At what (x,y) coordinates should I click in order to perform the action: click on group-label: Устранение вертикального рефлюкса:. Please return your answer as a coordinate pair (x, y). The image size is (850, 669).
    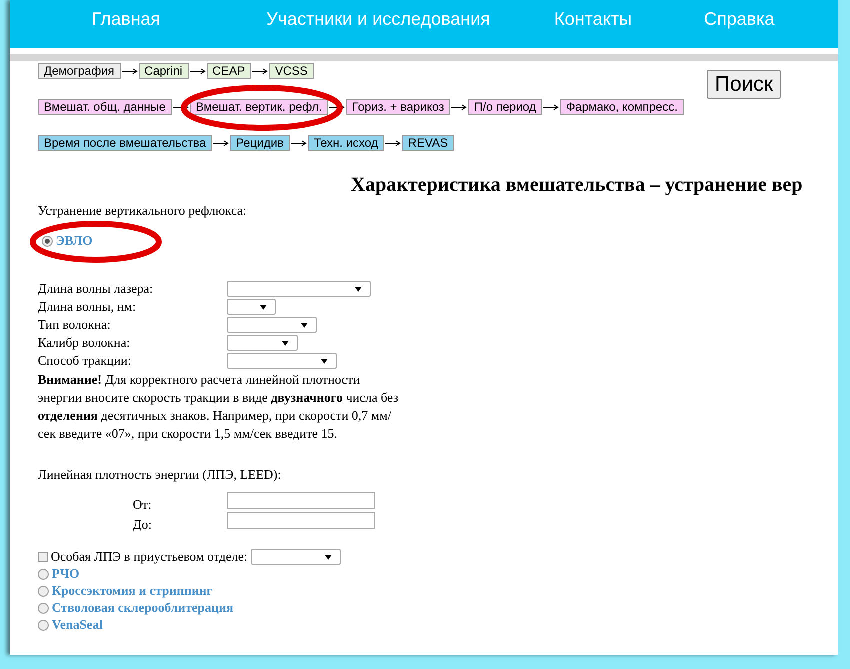
    Looking at the image, I should click on (143, 211).